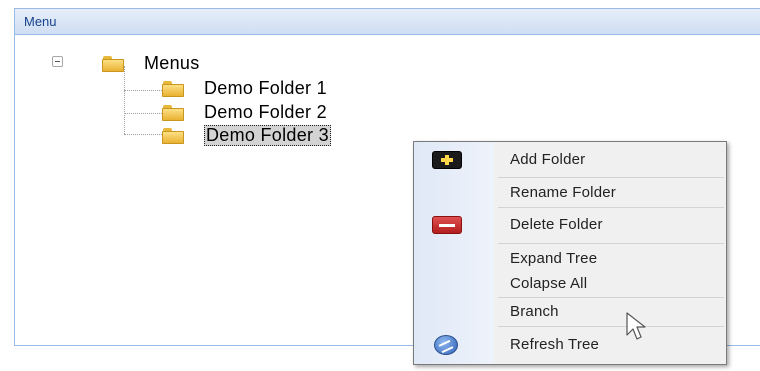  What do you see at coordinates (549, 283) in the screenshot?
I see `menu-item-label: Colapse All` at bounding box center [549, 283].